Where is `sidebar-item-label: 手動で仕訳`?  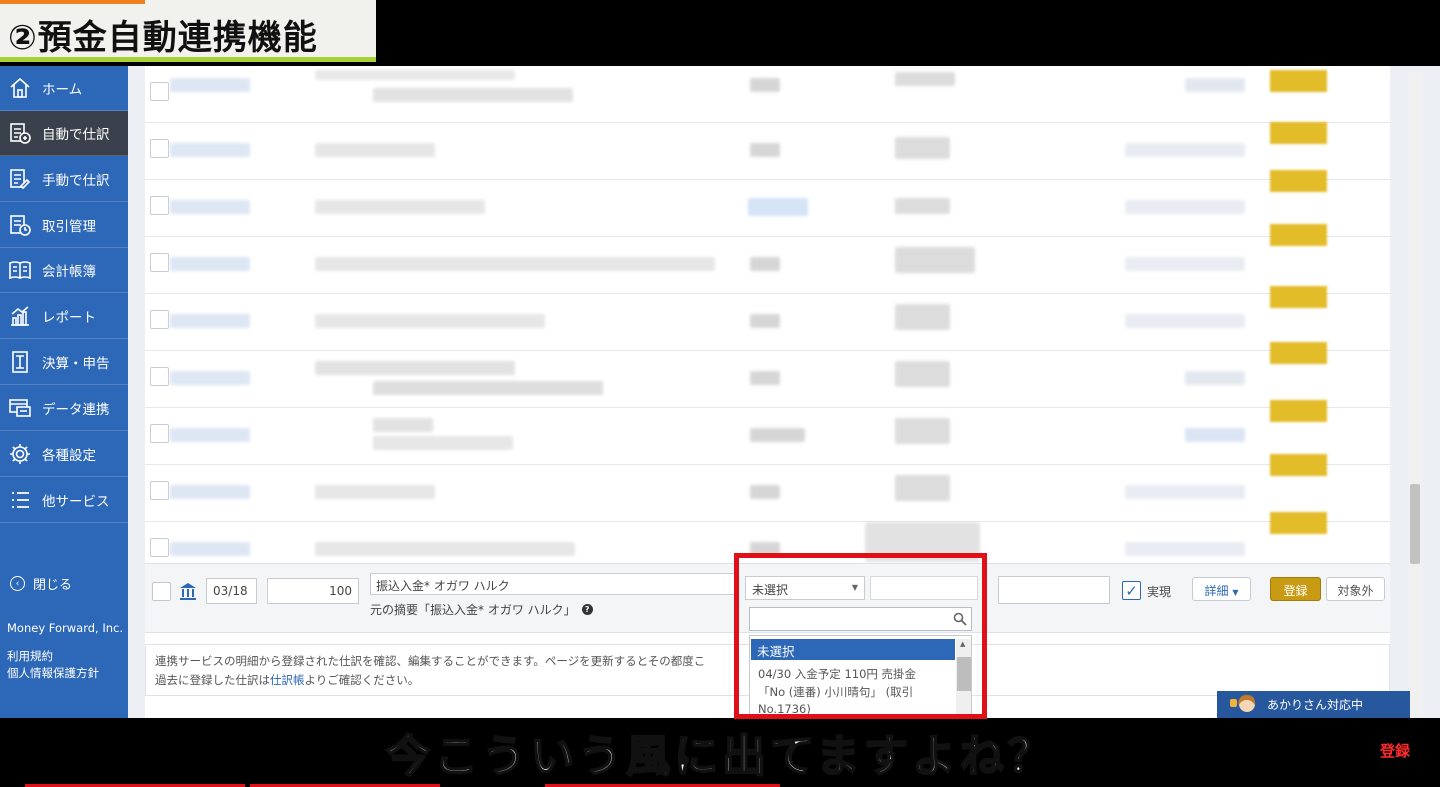
sidebar-item-label: 手動で仕訳 is located at coordinates (76, 181).